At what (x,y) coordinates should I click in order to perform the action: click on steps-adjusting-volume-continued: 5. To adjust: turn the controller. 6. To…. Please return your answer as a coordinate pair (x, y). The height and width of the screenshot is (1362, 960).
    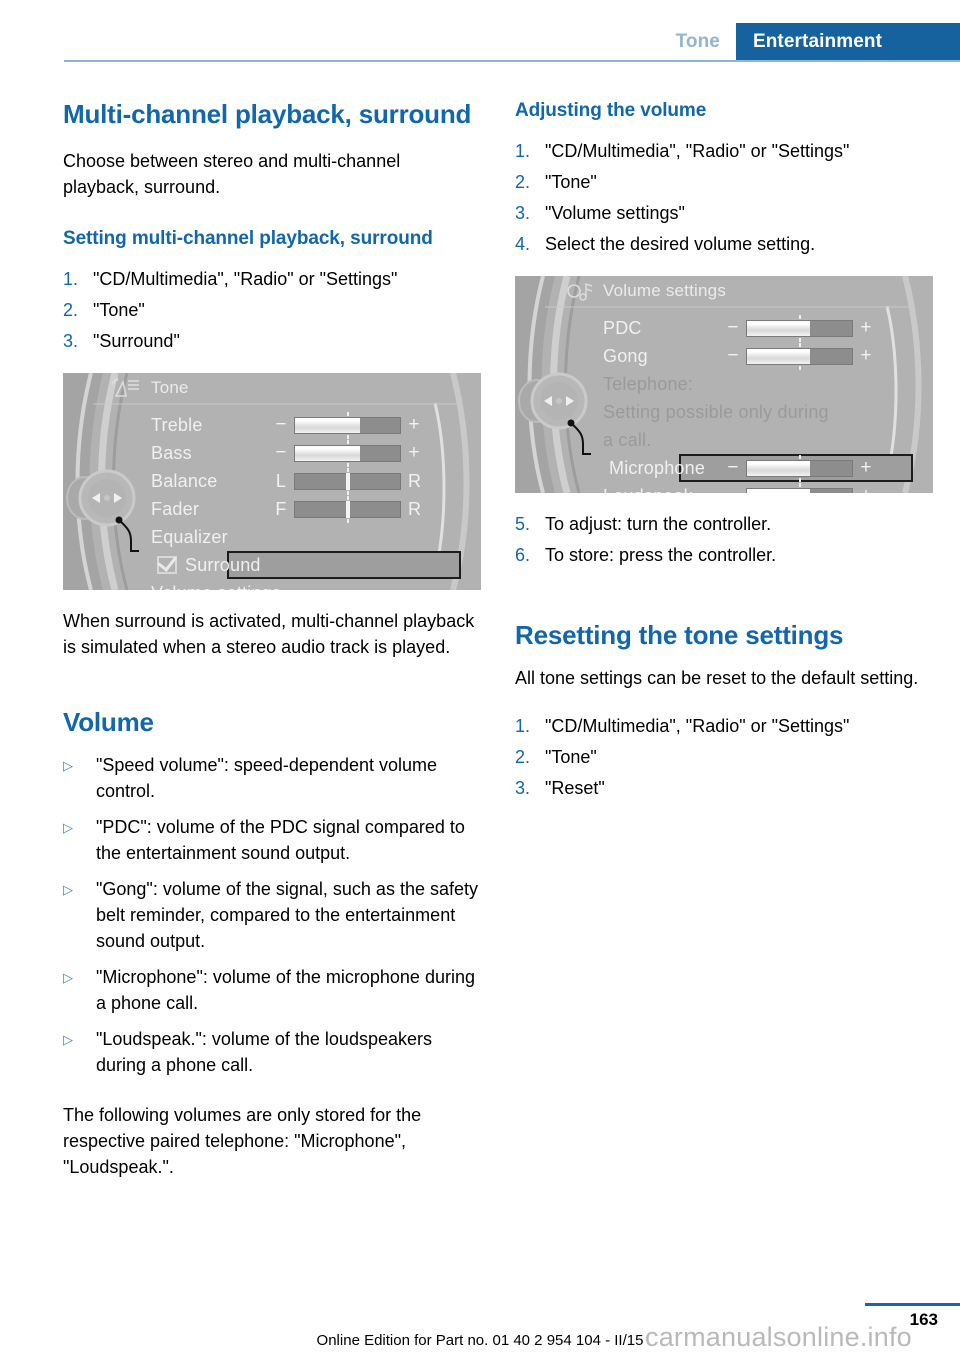
    Looking at the image, I should click on (724, 542).